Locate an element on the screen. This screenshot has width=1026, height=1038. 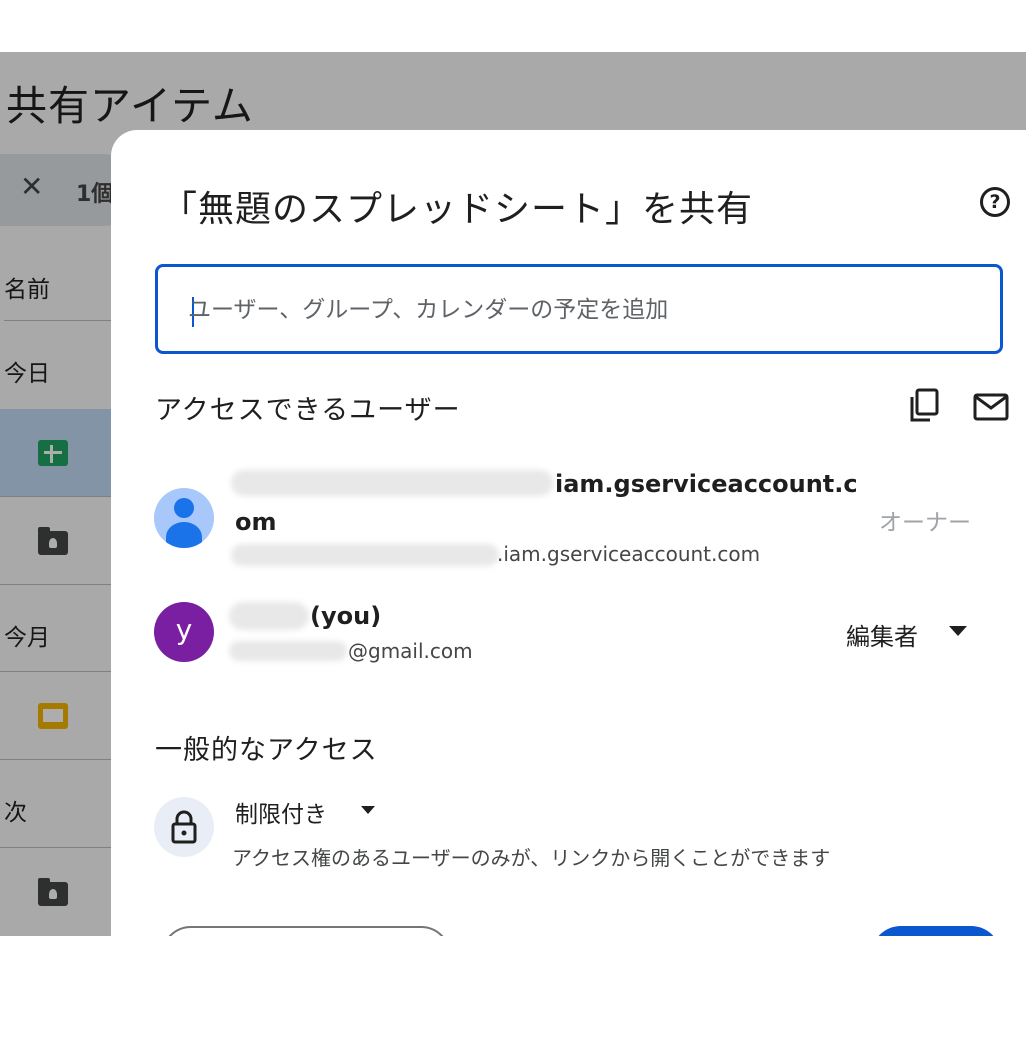
add-people-input is located at coordinates (578, 310).